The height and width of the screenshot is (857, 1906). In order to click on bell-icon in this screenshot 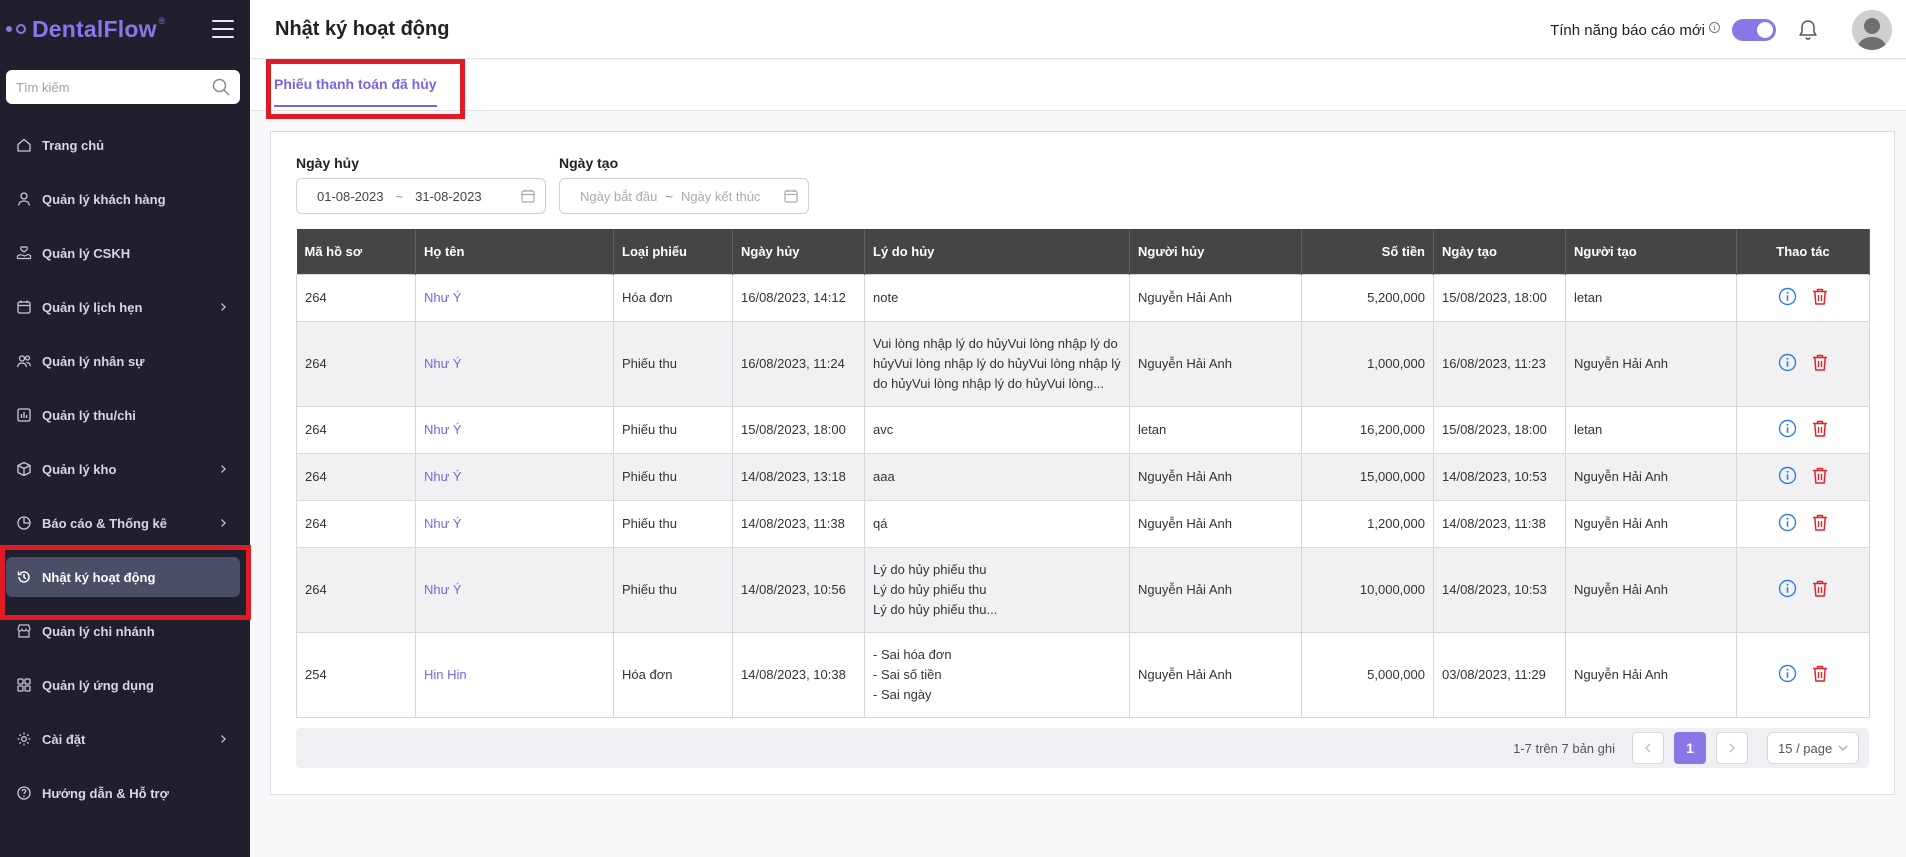, I will do `click(1808, 30)`.